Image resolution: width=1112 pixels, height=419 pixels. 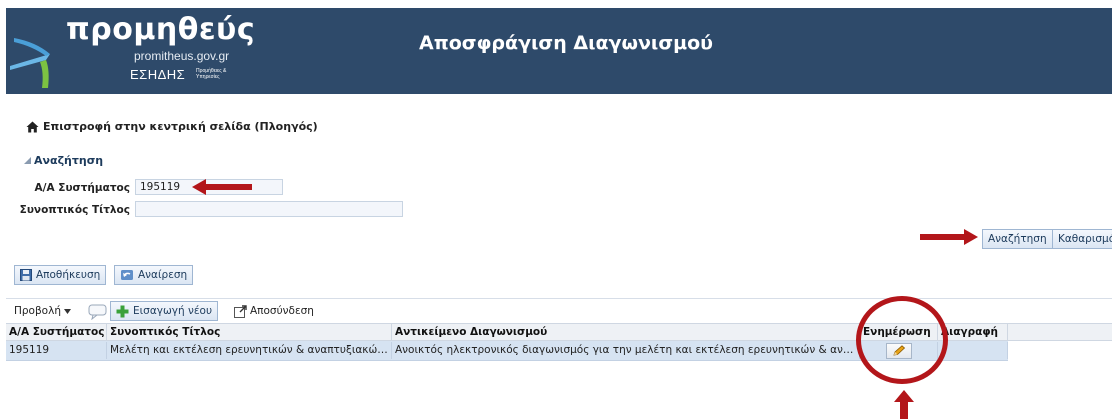 I want to click on column-header-subject: Αντικείμενο Διαγωνισμού, so click(x=626, y=332).